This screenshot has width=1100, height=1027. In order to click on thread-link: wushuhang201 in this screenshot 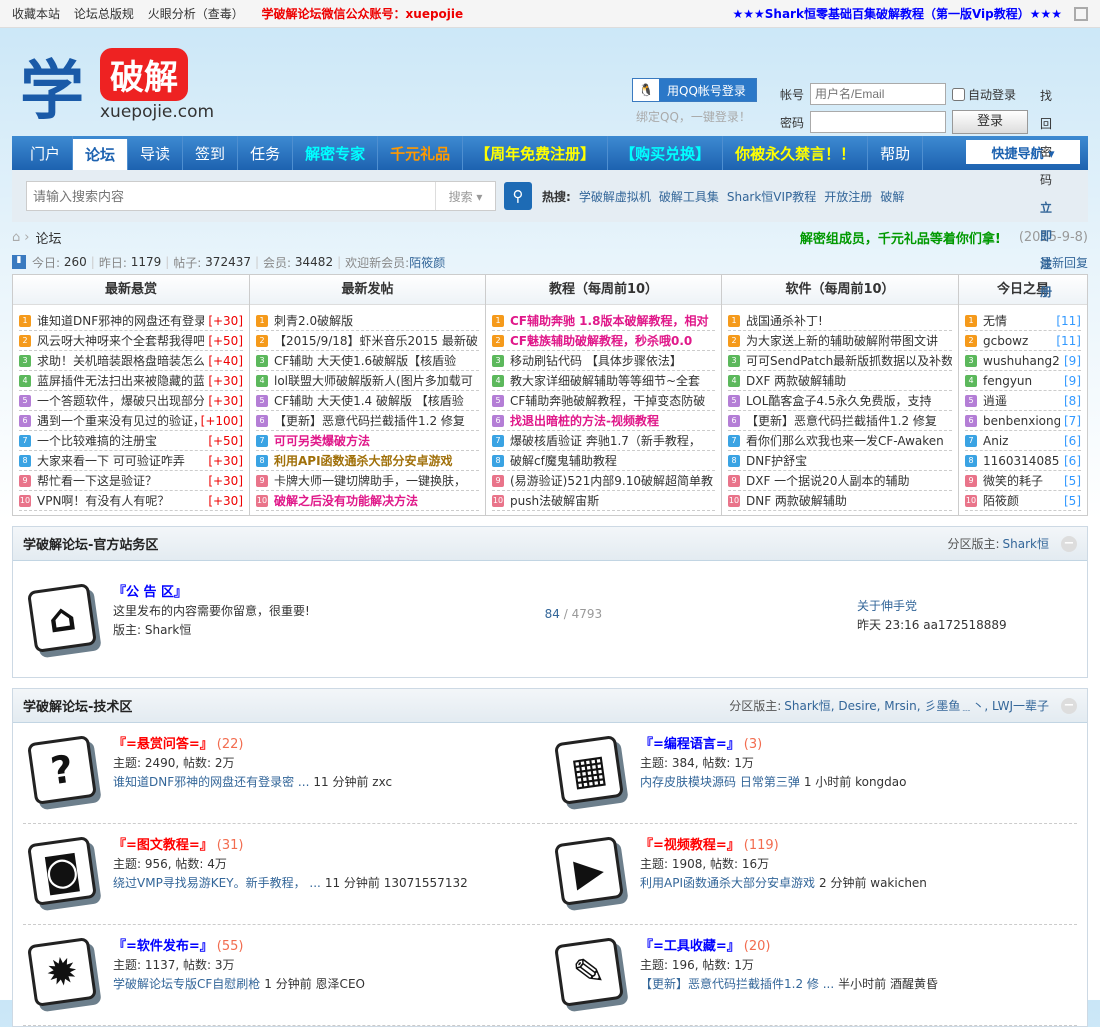, I will do `click(1021, 361)`.